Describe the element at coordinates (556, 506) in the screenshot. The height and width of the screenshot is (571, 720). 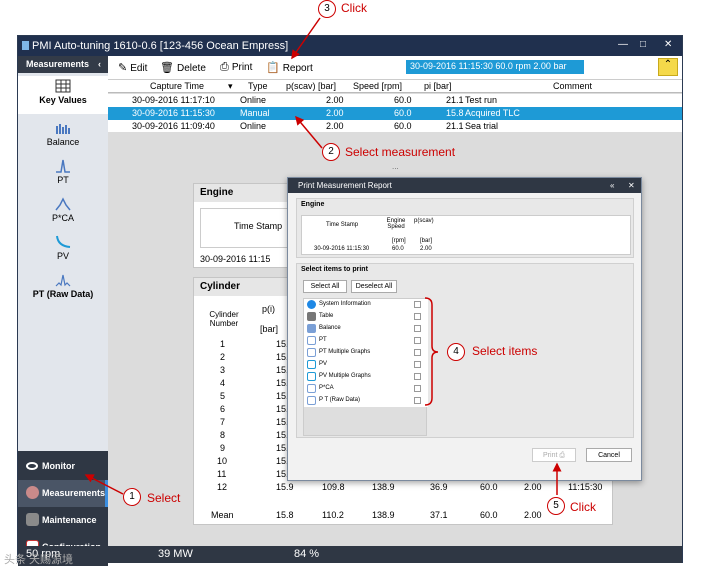
I see `step-number-5: 5` at that location.